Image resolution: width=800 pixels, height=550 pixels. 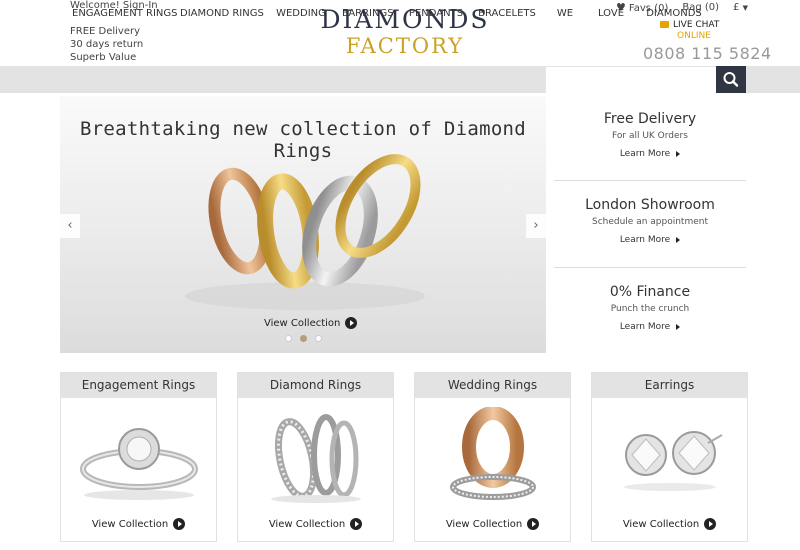 What do you see at coordinates (694, 36) in the screenshot?
I see `live-chat-status: ONLINE` at bounding box center [694, 36].